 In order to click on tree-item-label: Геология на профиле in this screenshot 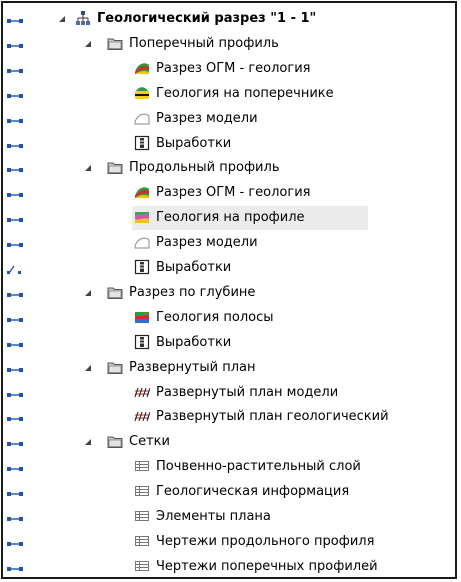, I will do `click(230, 218)`.